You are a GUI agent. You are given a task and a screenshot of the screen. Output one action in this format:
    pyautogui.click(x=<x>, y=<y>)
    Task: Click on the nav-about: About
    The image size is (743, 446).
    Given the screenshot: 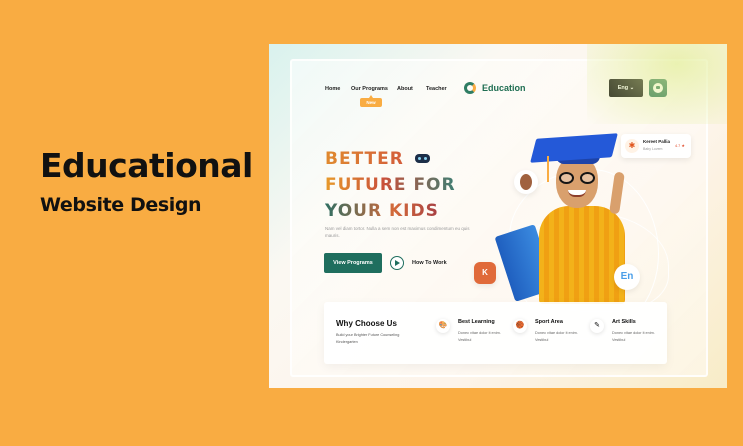 What is the action you would take?
    pyautogui.click(x=405, y=89)
    